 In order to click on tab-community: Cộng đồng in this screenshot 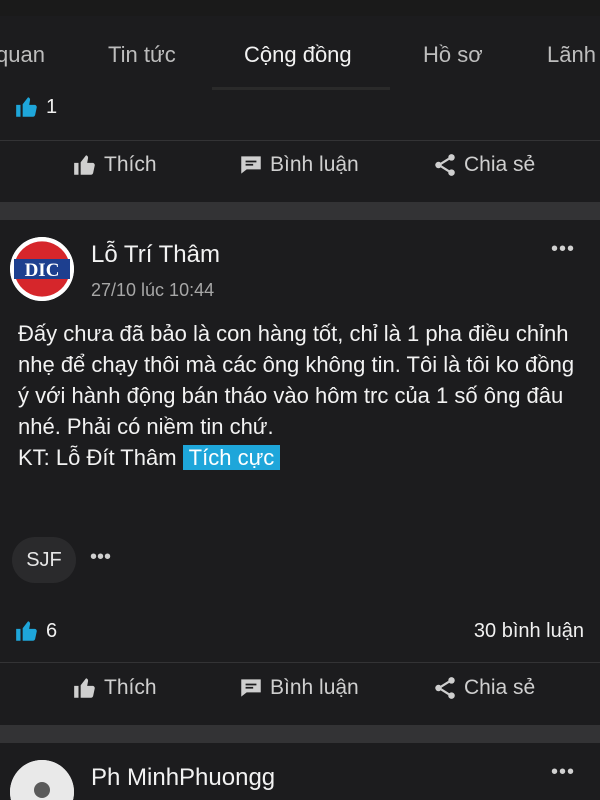, I will do `click(298, 55)`.